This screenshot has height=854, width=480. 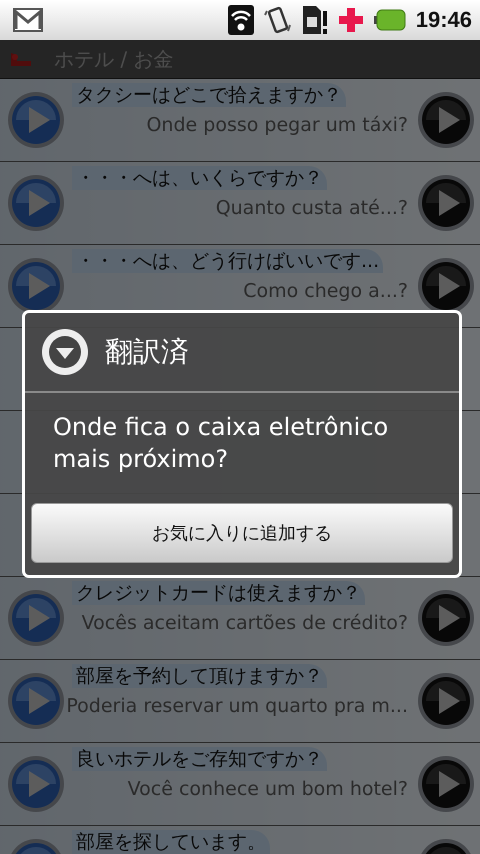 I want to click on portuguese-translation: Onde posso pegar um táxi?, so click(x=277, y=125).